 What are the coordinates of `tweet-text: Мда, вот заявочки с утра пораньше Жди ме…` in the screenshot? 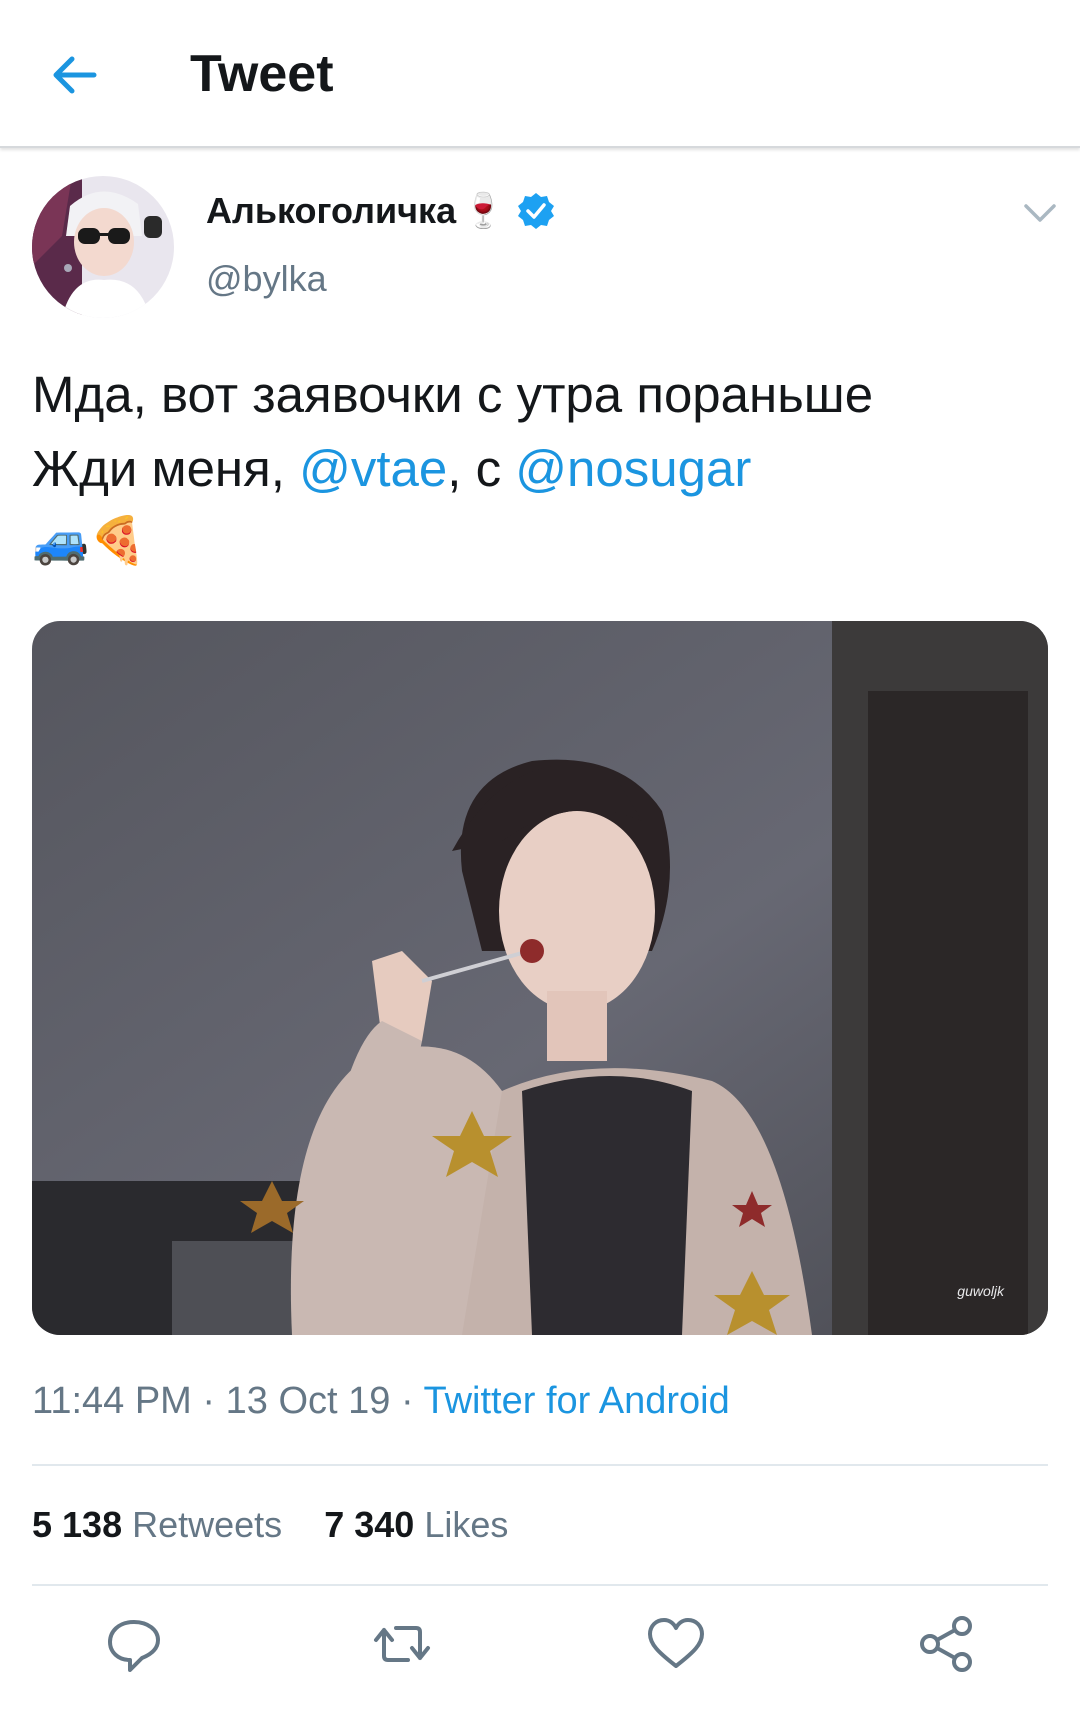 It's located at (542, 464).